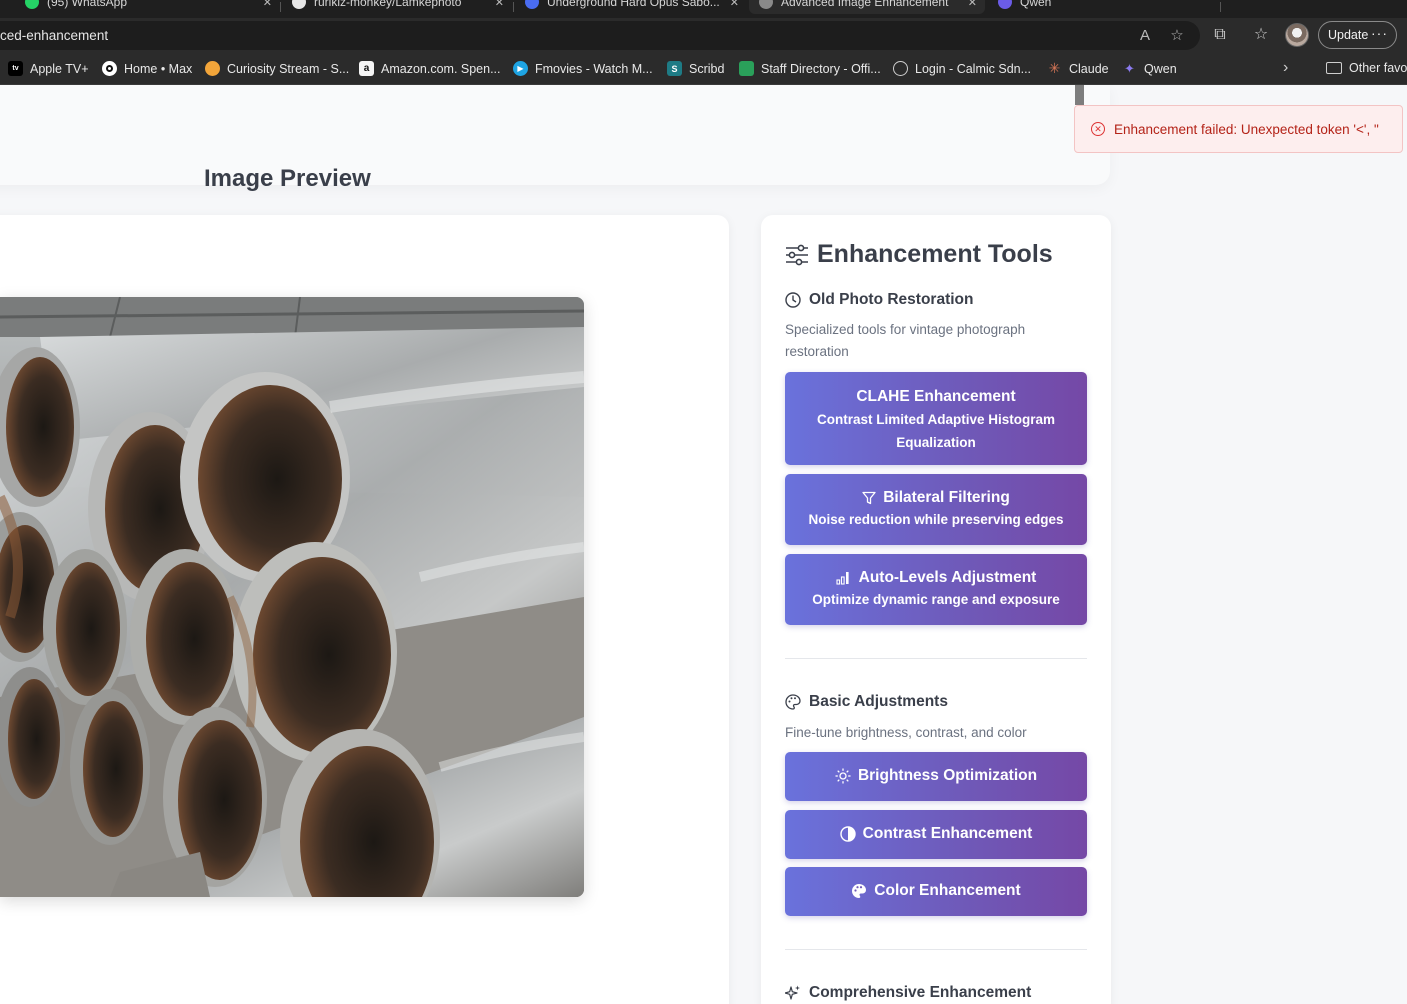 This screenshot has width=1407, height=1004. I want to click on tab-whatsapp: (95) WhatsApp ✕, so click(147, 7).